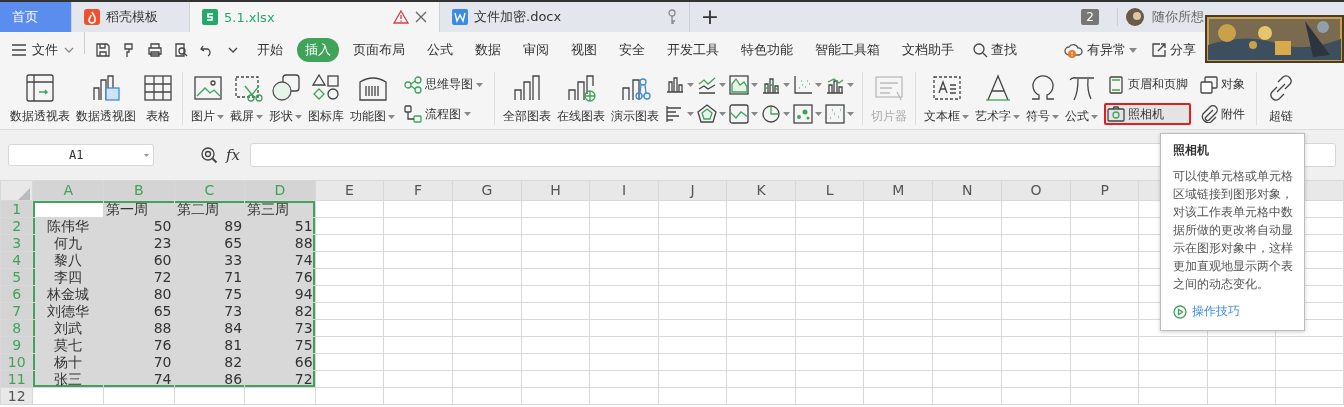 The height and width of the screenshot is (407, 1344). Describe the element at coordinates (1147, 114) in the screenshot. I see `ribbon-button: 照相机` at that location.